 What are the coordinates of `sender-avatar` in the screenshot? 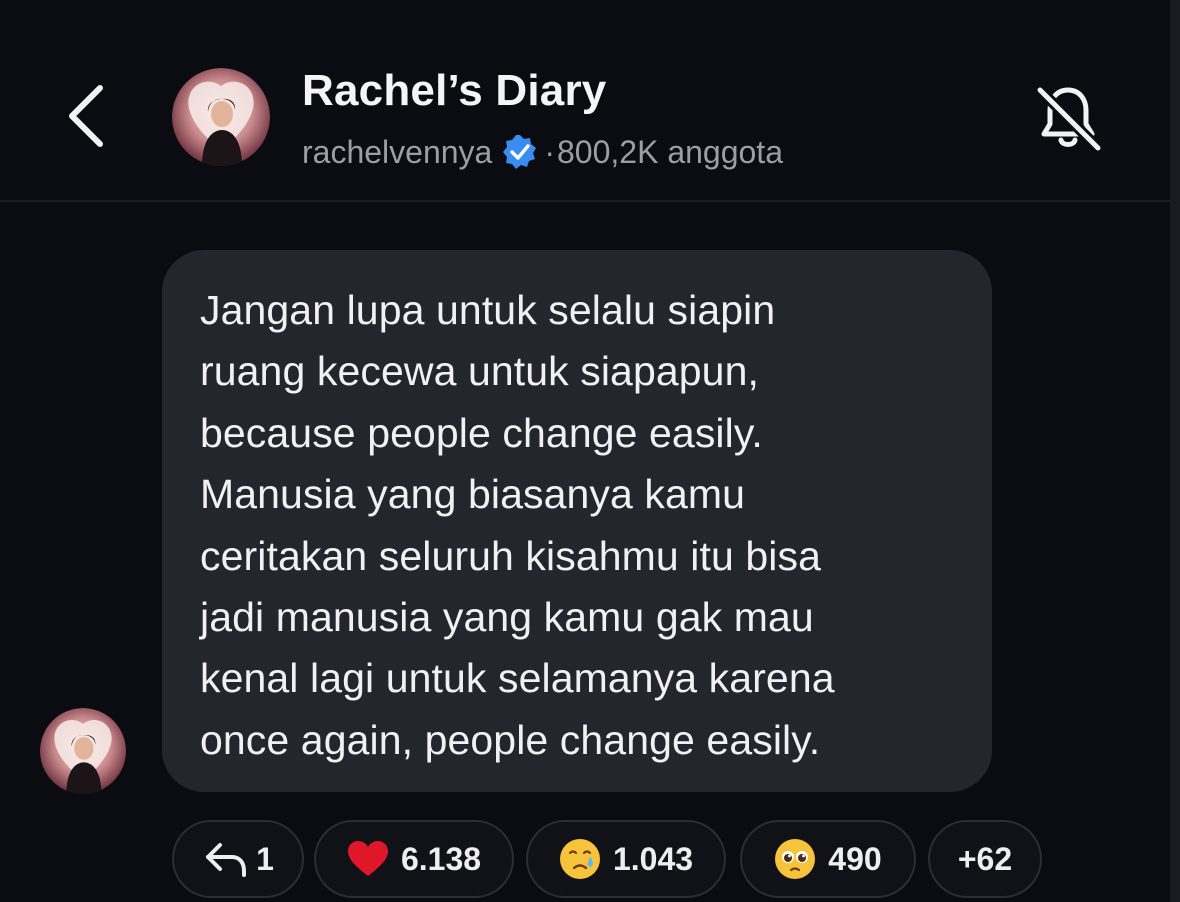 It's located at (83, 751).